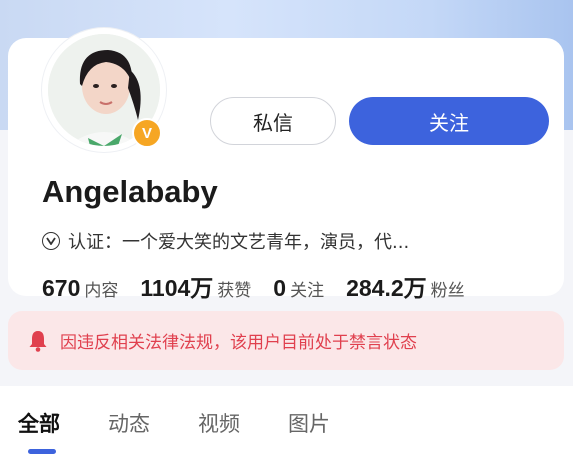  What do you see at coordinates (42, 451) in the screenshot?
I see `active-tab-indicator` at bounding box center [42, 451].